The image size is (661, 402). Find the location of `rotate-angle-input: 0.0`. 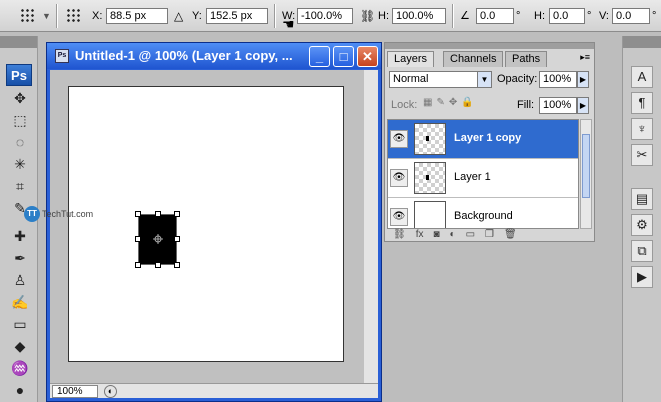

rotate-angle-input: 0.0 is located at coordinates (495, 16).